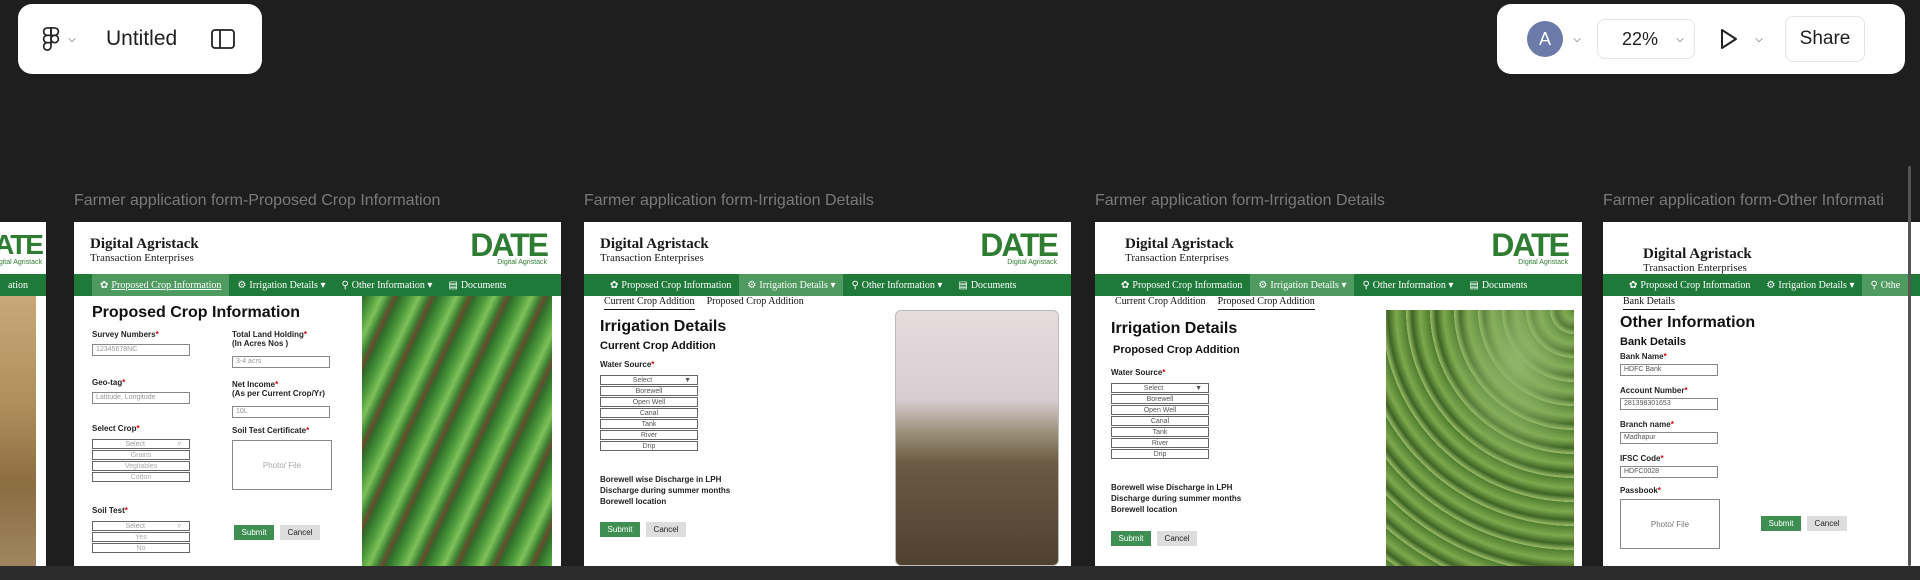 This screenshot has width=1920, height=580. I want to click on sub-tabs: Bank Details, so click(1761, 303).